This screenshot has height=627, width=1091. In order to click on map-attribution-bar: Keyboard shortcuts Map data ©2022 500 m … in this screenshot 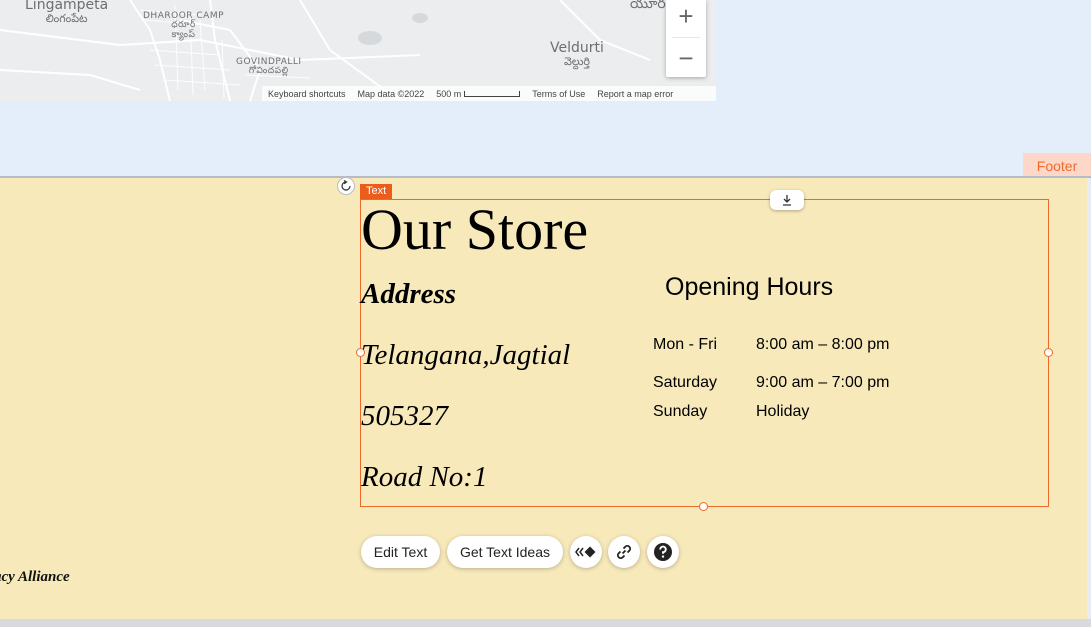, I will do `click(489, 93)`.